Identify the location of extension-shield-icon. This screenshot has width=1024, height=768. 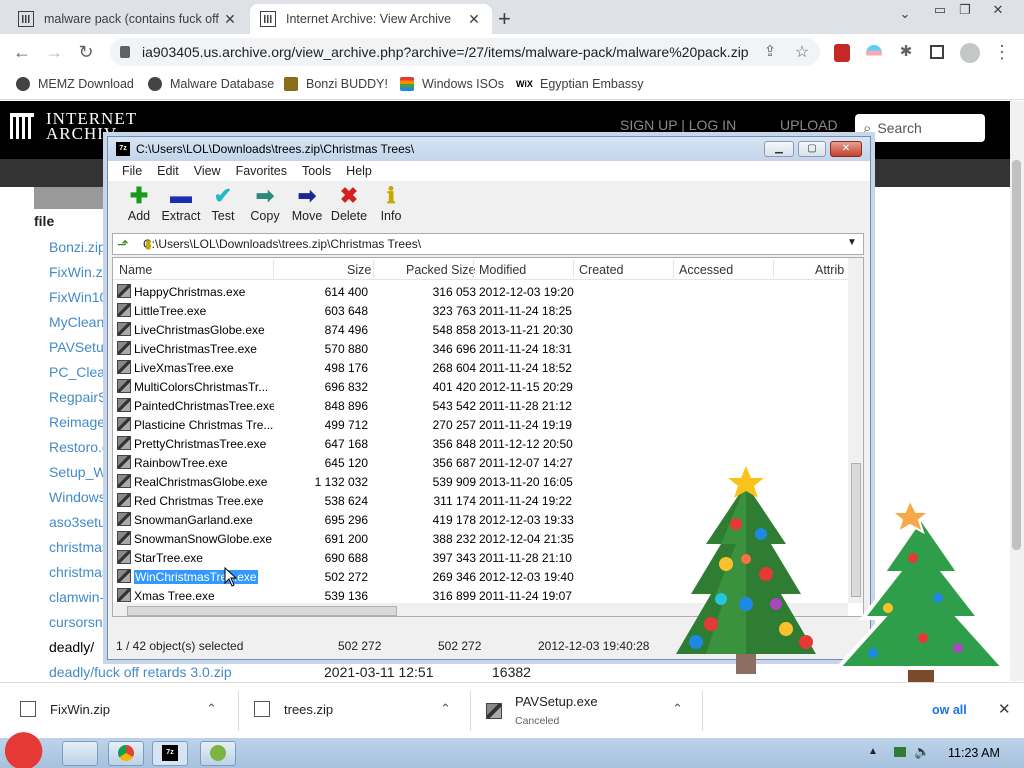
(842, 53).